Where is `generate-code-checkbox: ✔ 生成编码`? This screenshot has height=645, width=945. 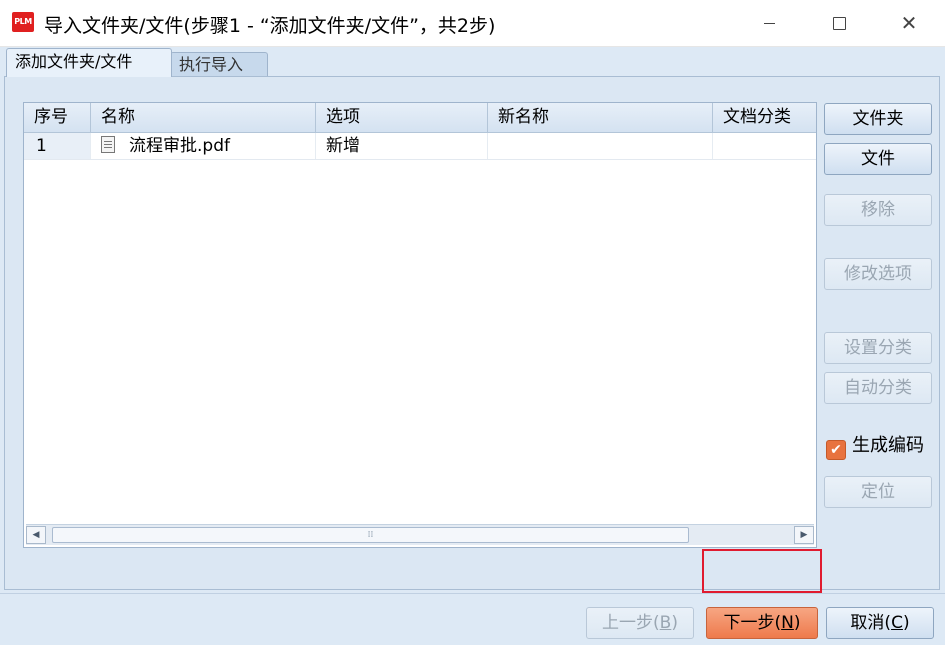 generate-code-checkbox: ✔ 生成编码 is located at coordinates (875, 447).